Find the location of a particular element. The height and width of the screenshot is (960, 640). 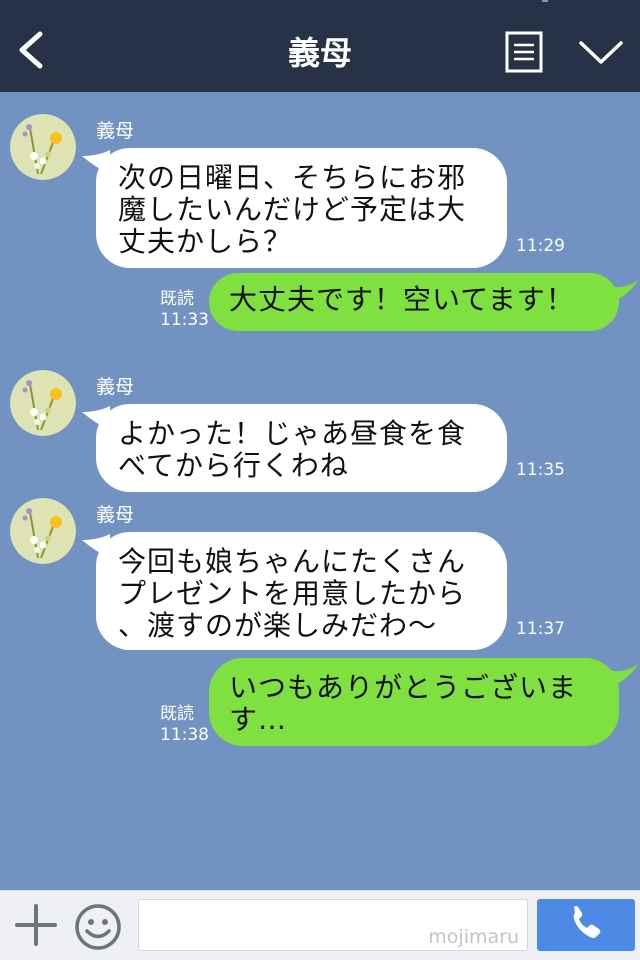

menu-icon is located at coordinates (524, 52).